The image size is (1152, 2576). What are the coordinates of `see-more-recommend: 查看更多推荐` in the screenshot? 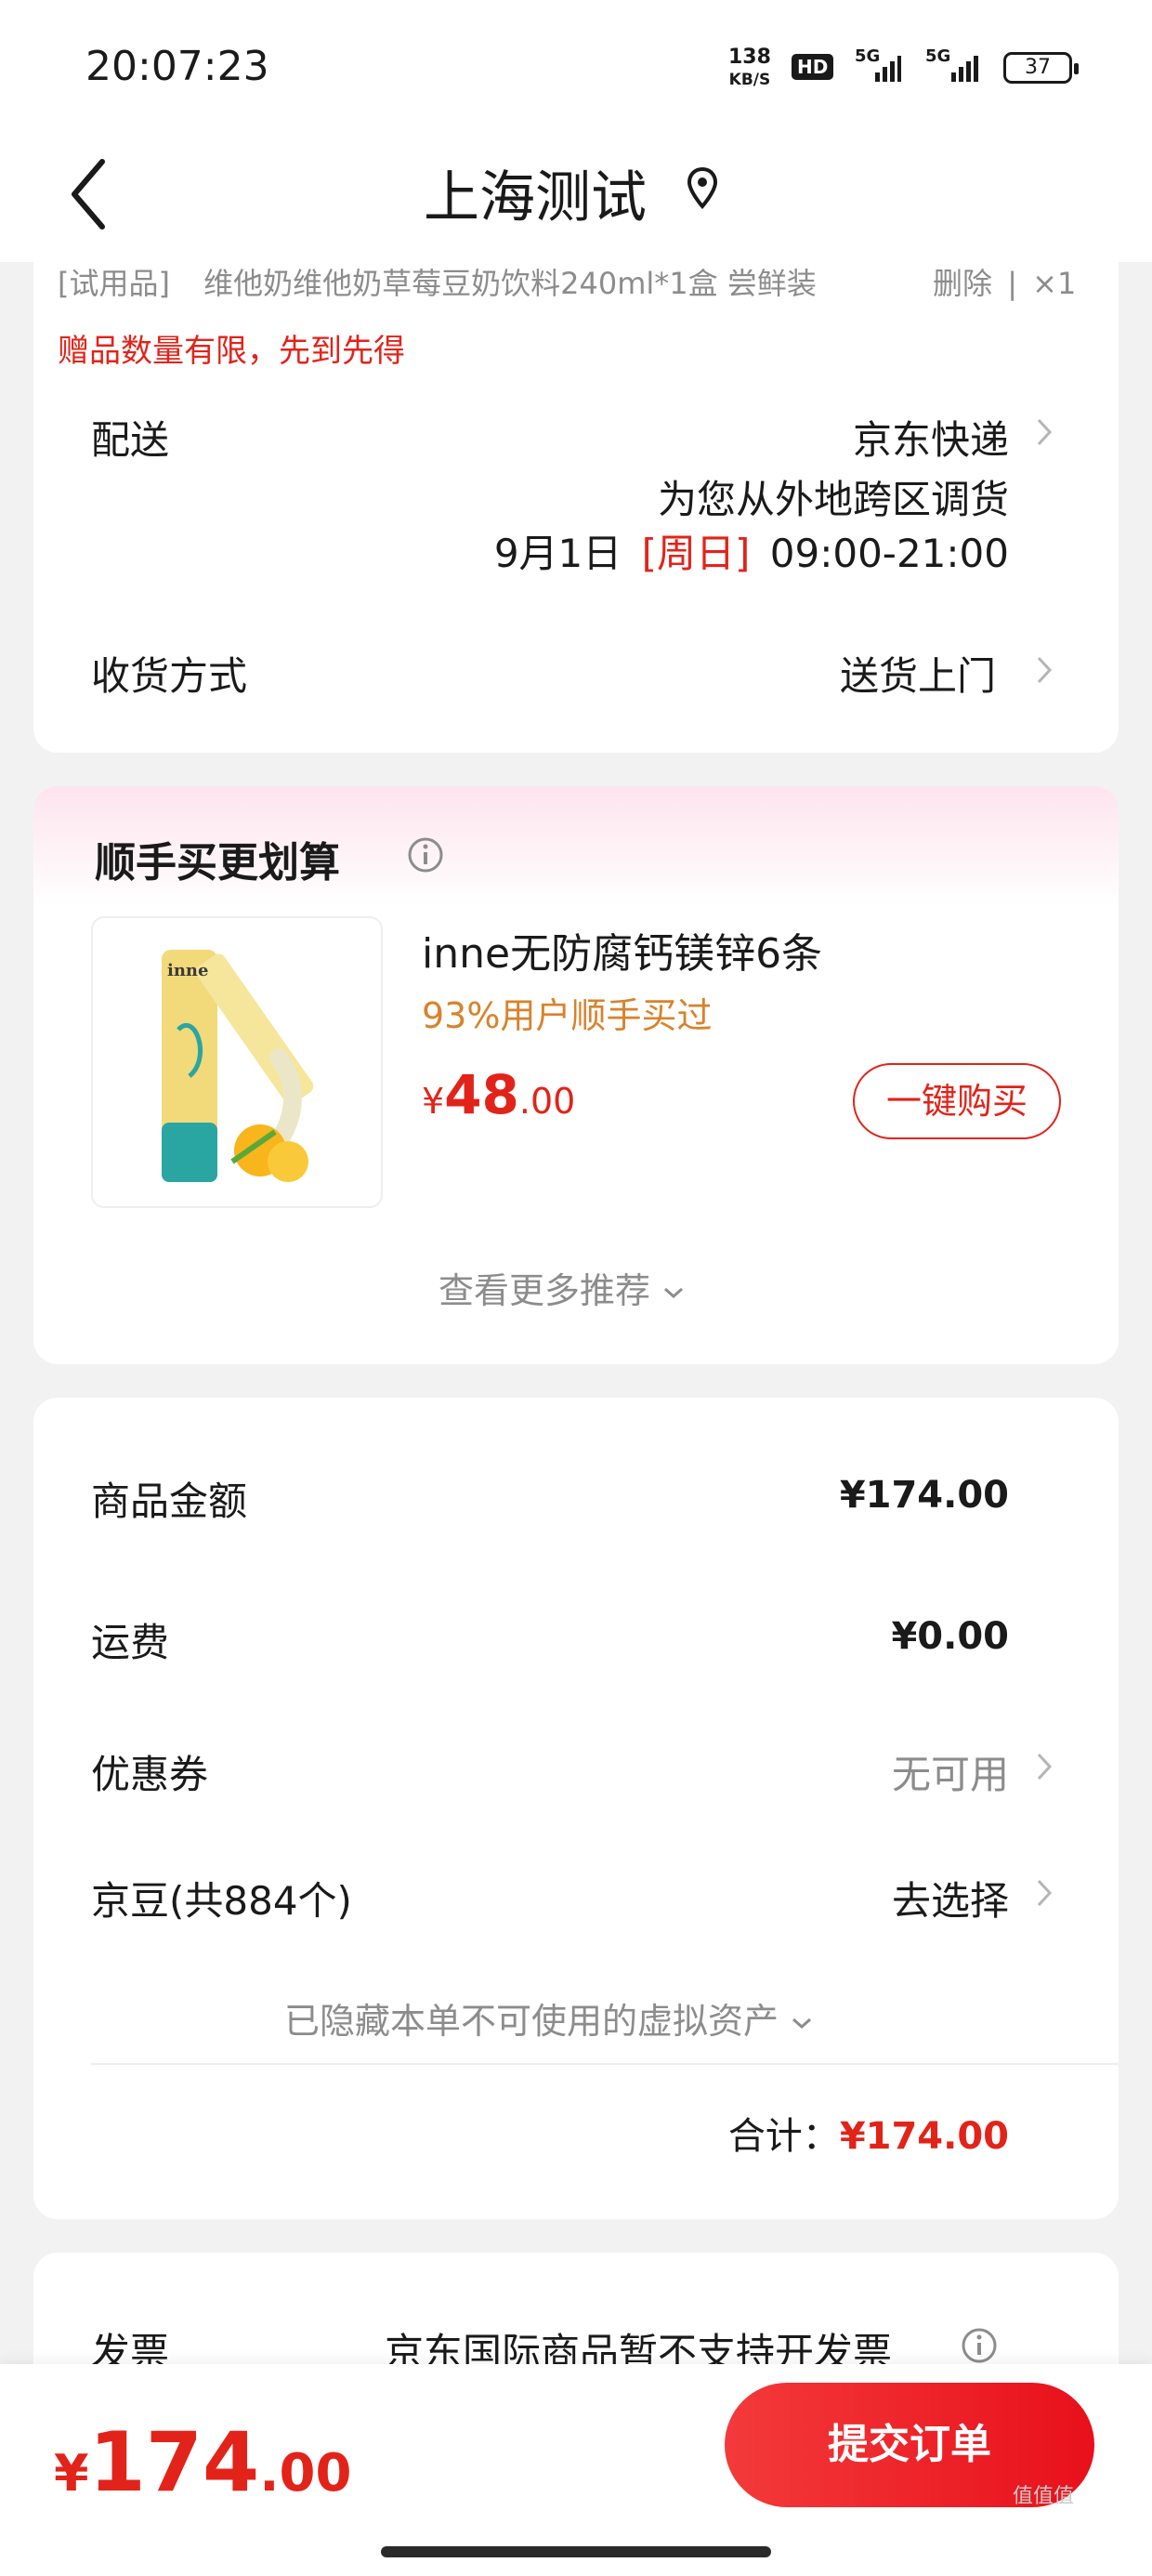 It's located at (562, 1287).